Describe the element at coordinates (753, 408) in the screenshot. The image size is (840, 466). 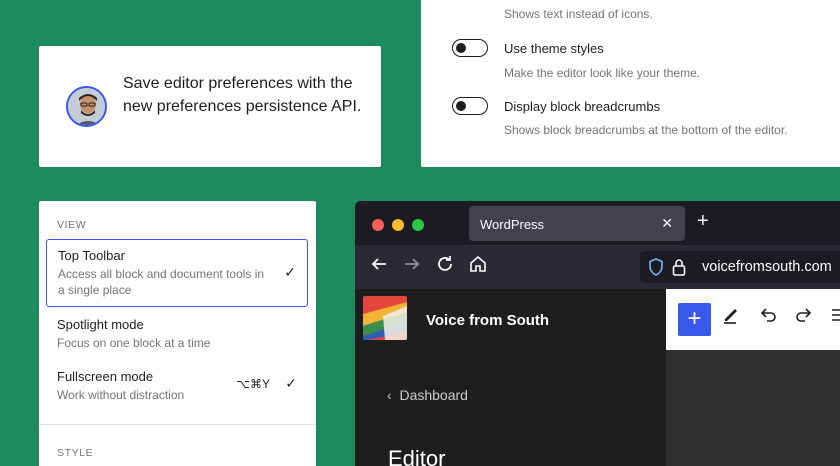
I see `editor-canvas` at that location.